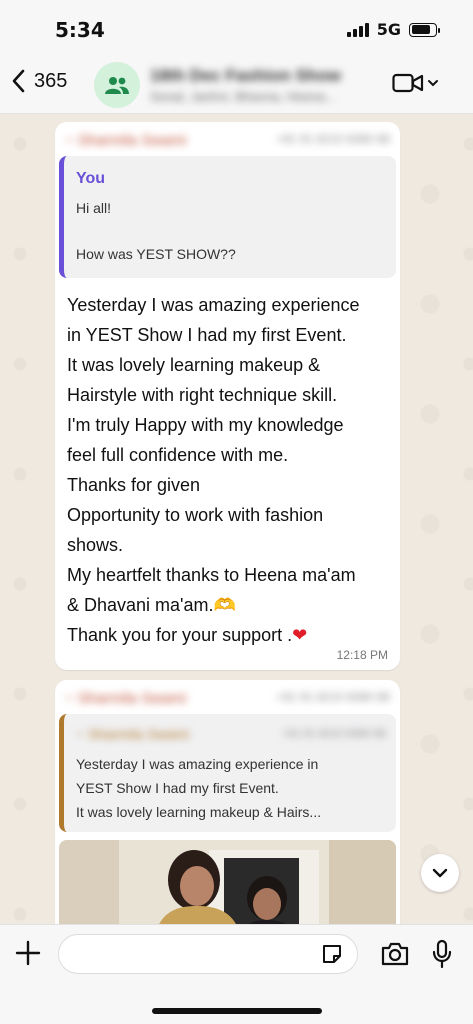 The image size is (473, 1024). I want to click on photo-attachment, so click(227, 882).